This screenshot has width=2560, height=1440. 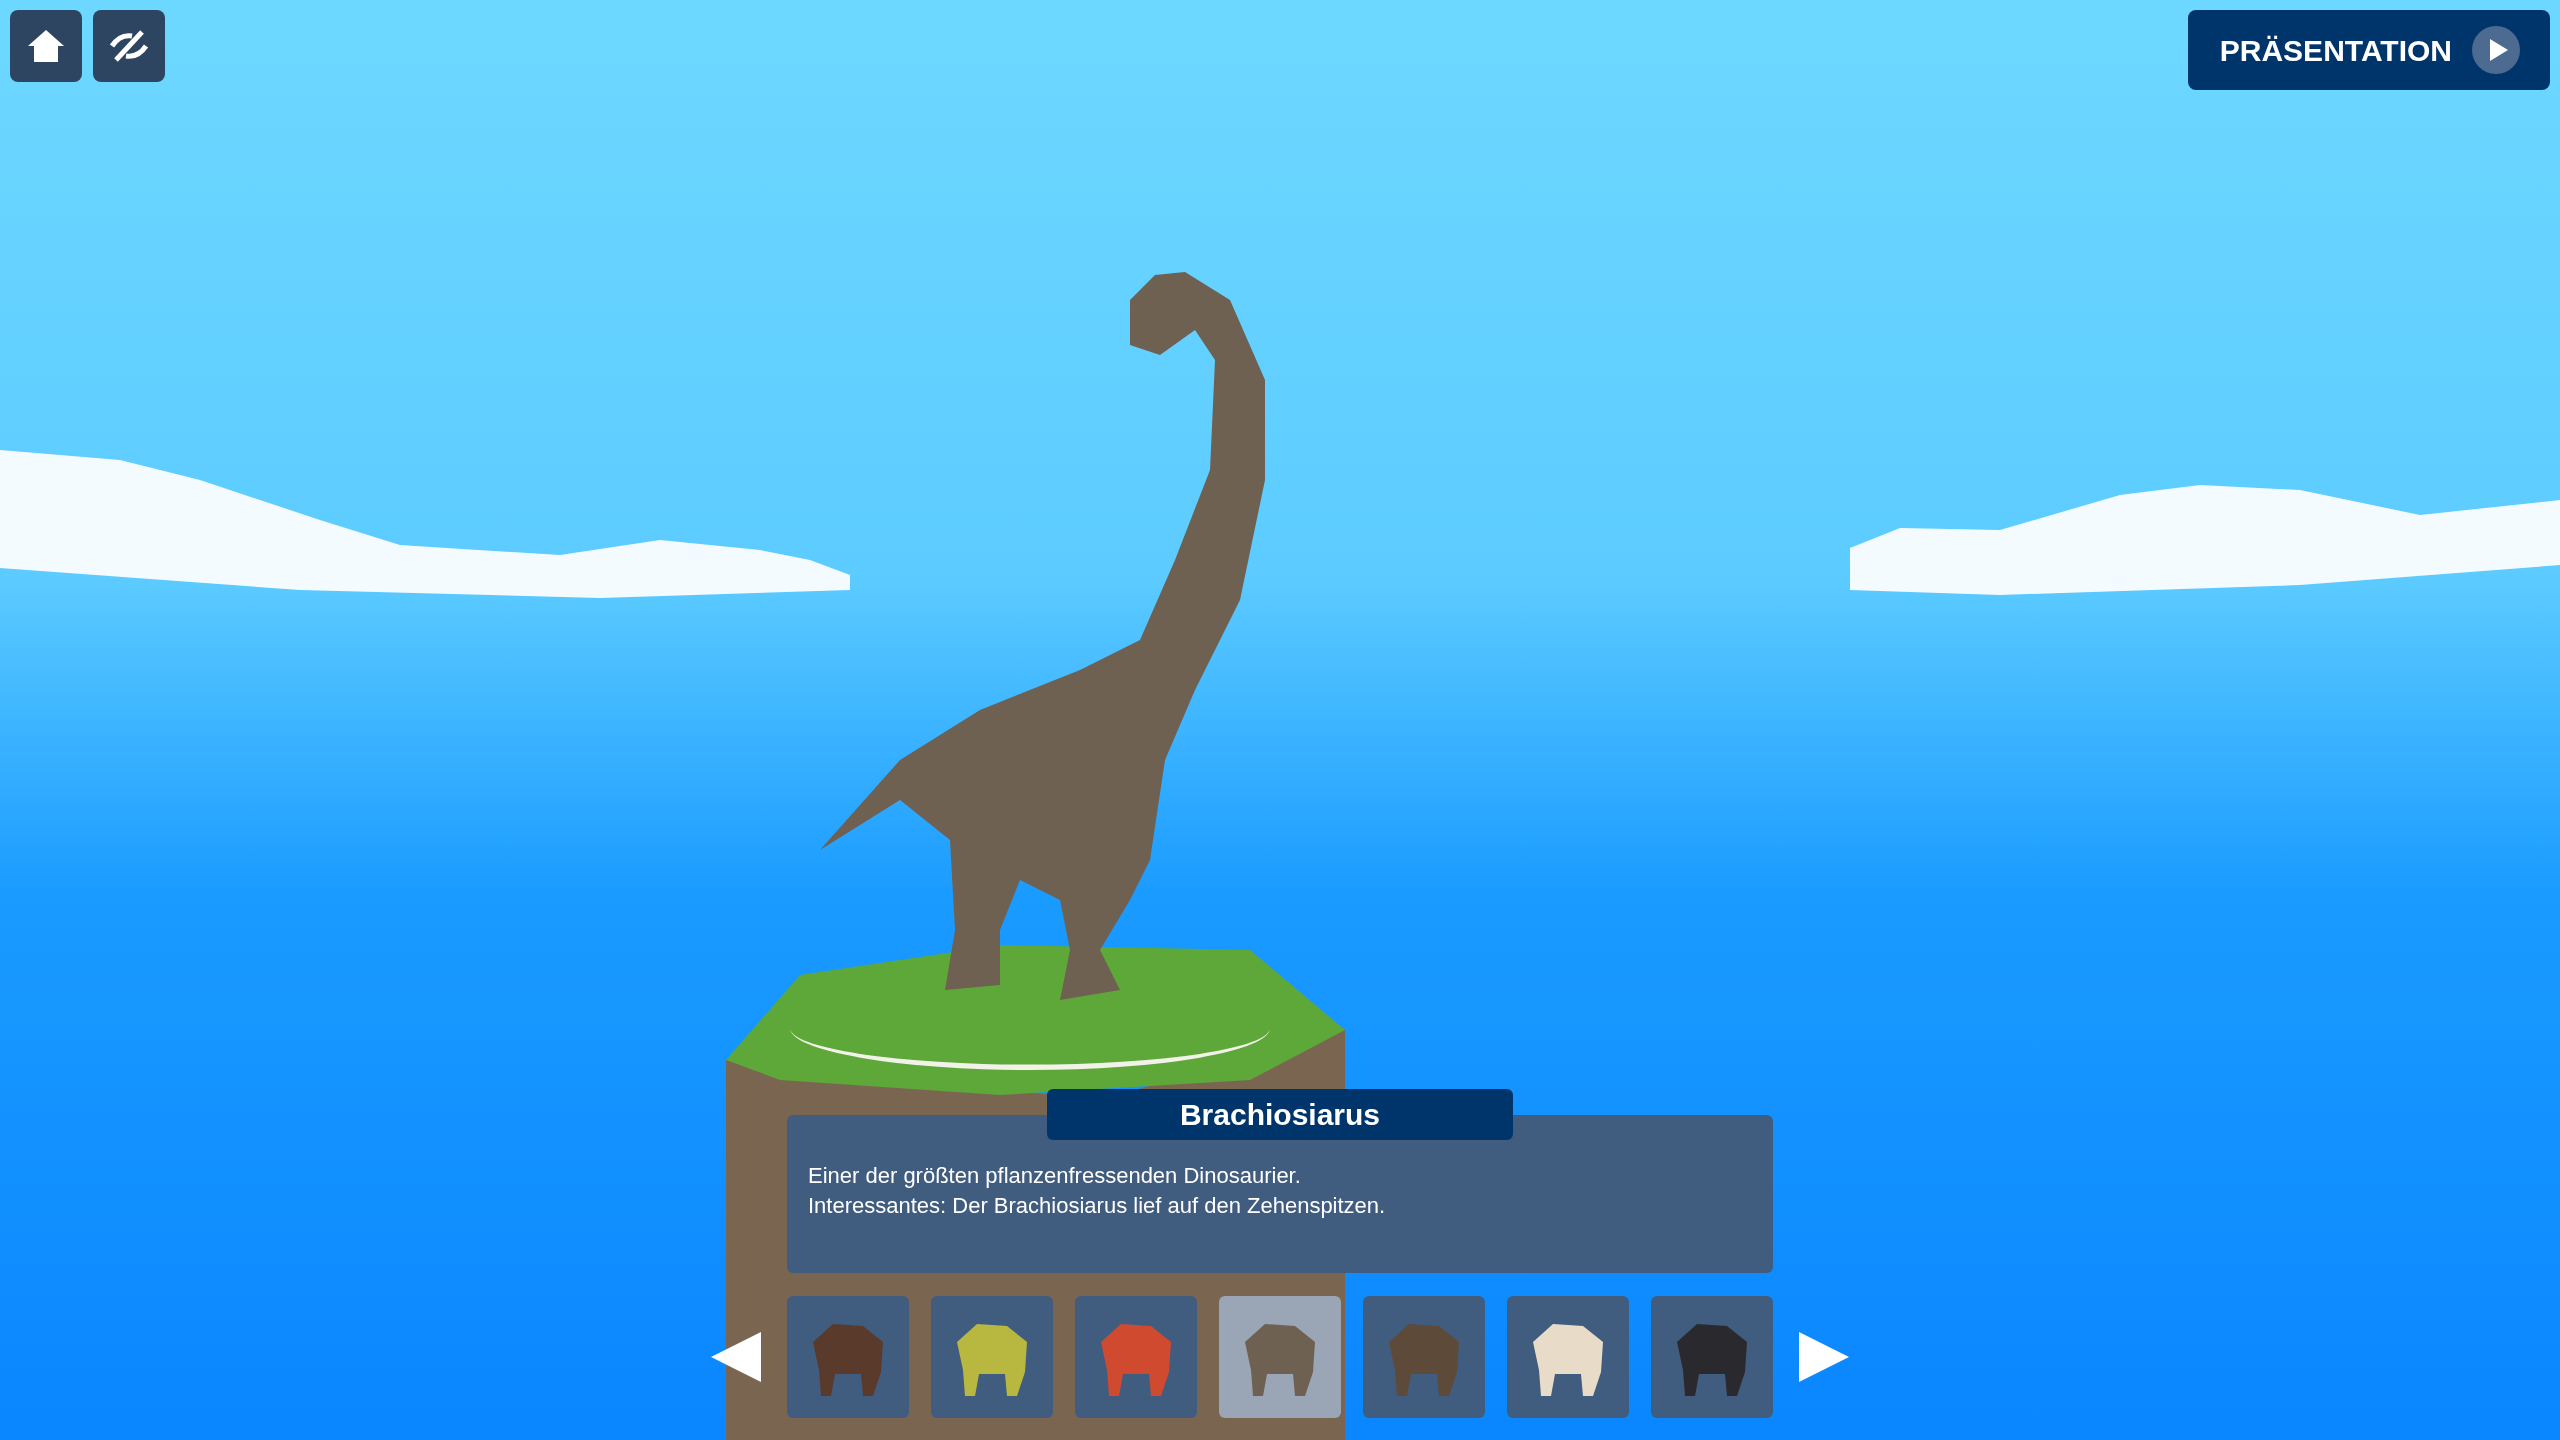 I want to click on right-triangle-icon, so click(x=1824, y=1357).